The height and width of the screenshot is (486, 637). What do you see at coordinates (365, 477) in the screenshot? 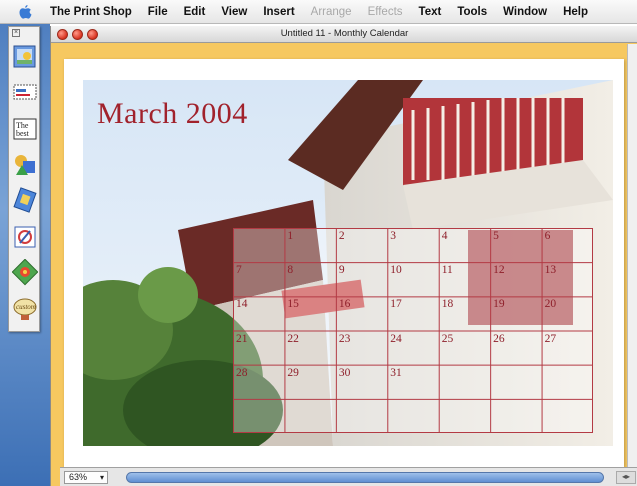
I see `horizontal-scrollbar-thumb` at bounding box center [365, 477].